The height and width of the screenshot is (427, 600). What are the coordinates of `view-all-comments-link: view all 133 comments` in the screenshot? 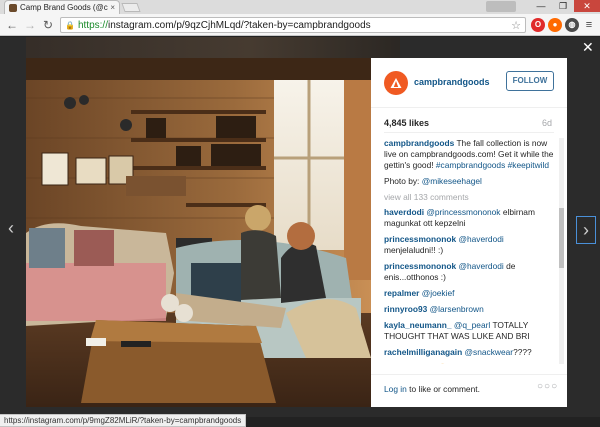 It's located at (470, 197).